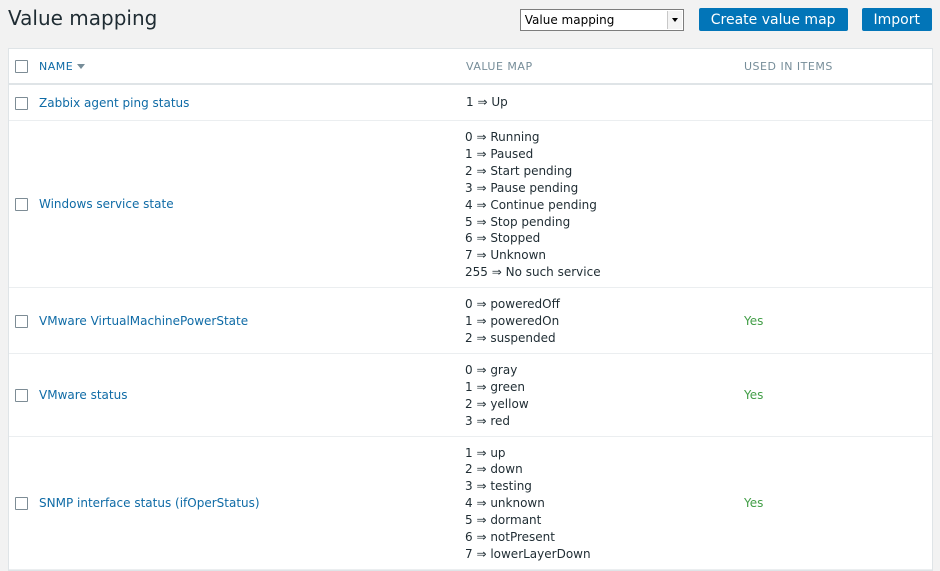 This screenshot has width=940, height=571. I want to click on value-map-entry: 255 ⇒ No such service, so click(533, 272).